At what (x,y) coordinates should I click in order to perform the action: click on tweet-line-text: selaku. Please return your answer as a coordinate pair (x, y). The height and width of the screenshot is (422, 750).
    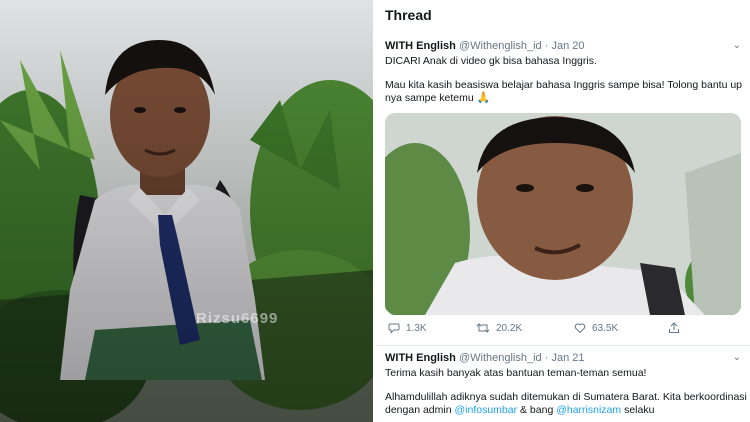
    Looking at the image, I should click on (638, 410).